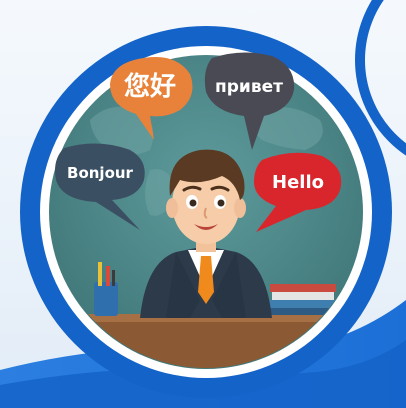  I want to click on bubble-text-french: Bonjour, so click(100, 173).